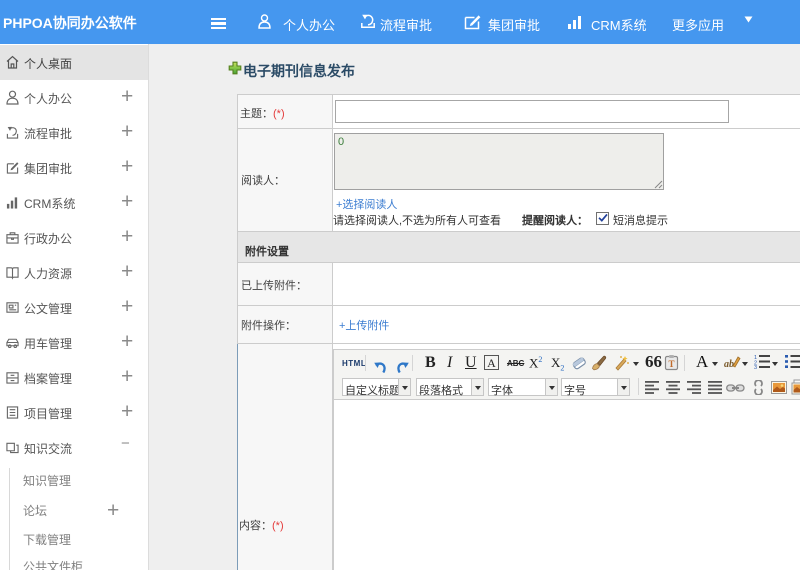 This screenshot has width=800, height=570. What do you see at coordinates (671, 364) in the screenshot?
I see `svg-text: T` at bounding box center [671, 364].